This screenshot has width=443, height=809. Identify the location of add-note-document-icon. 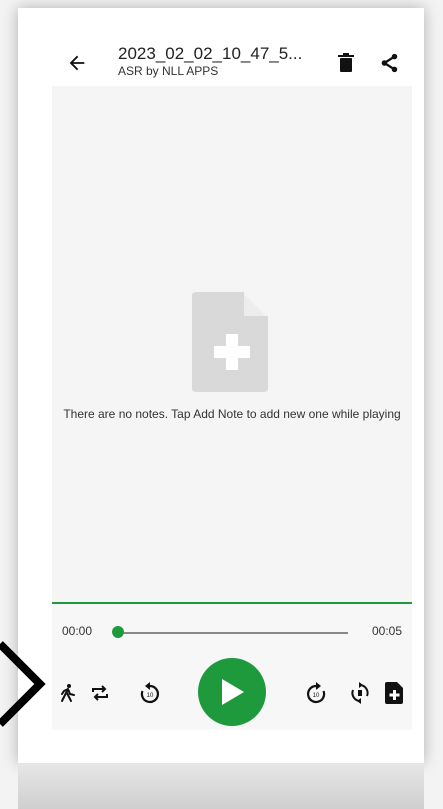
(230, 342).